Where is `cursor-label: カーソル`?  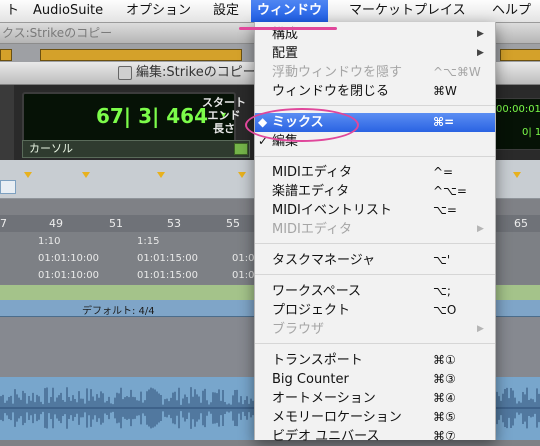 cursor-label: カーソル is located at coordinates (51, 148).